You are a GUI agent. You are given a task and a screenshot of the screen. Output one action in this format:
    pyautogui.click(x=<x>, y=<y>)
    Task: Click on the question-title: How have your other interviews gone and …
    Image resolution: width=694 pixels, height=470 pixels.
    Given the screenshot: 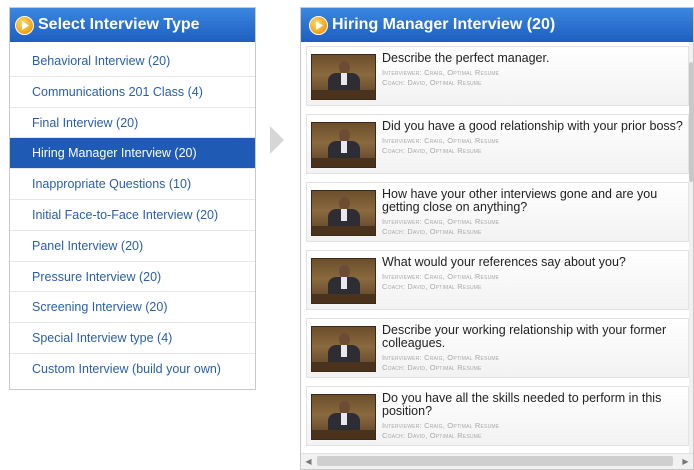 What is the action you would take?
    pyautogui.click(x=535, y=201)
    